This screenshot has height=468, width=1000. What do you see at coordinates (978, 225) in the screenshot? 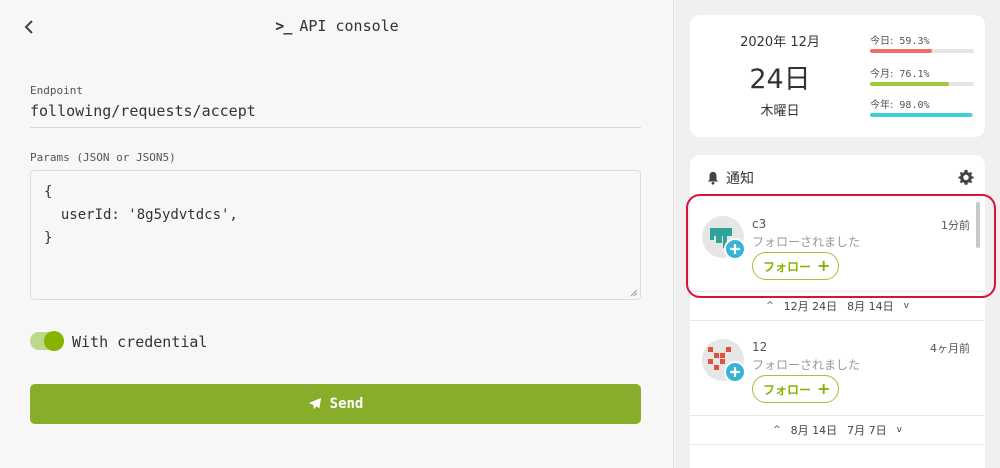
I see `scrollbar-thumb` at bounding box center [978, 225].